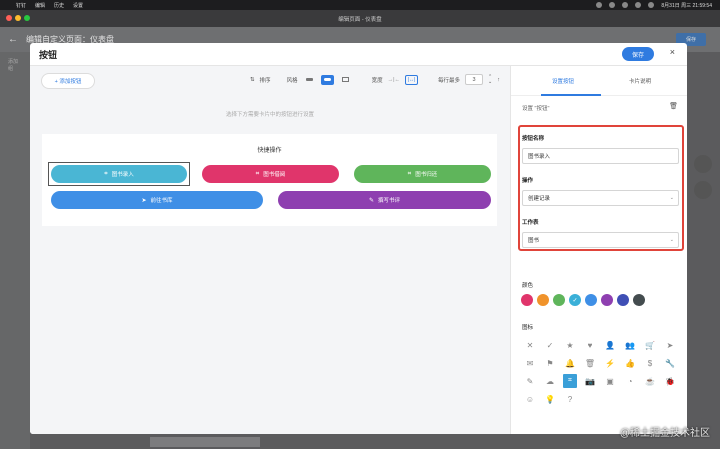 Image resolution: width=720 pixels, height=449 pixels. I want to click on icon-option: ✕, so click(530, 345).